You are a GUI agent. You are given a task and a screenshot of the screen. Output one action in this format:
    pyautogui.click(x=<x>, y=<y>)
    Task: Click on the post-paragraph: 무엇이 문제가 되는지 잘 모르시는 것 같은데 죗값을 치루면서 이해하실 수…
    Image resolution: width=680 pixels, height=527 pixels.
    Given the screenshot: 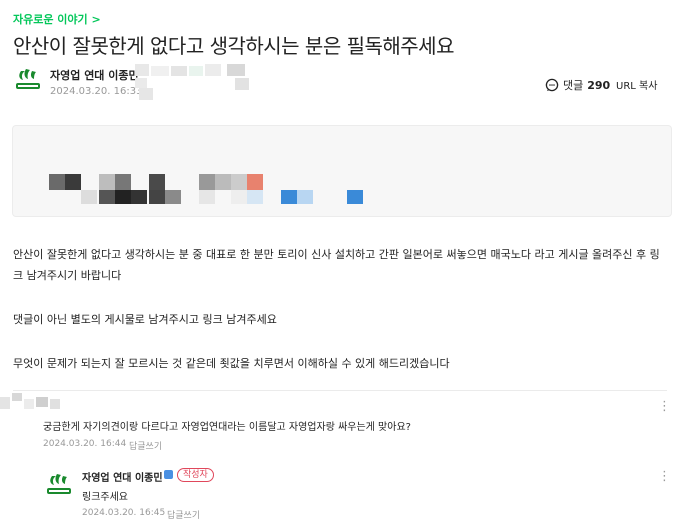 What is the action you would take?
    pyautogui.click(x=231, y=363)
    